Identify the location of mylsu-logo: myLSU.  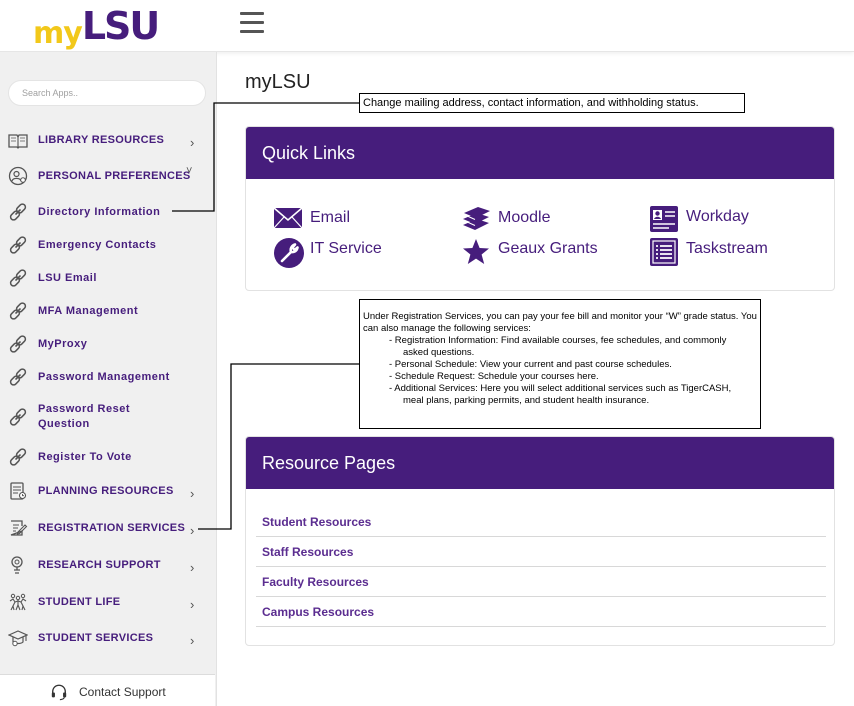
(96, 27).